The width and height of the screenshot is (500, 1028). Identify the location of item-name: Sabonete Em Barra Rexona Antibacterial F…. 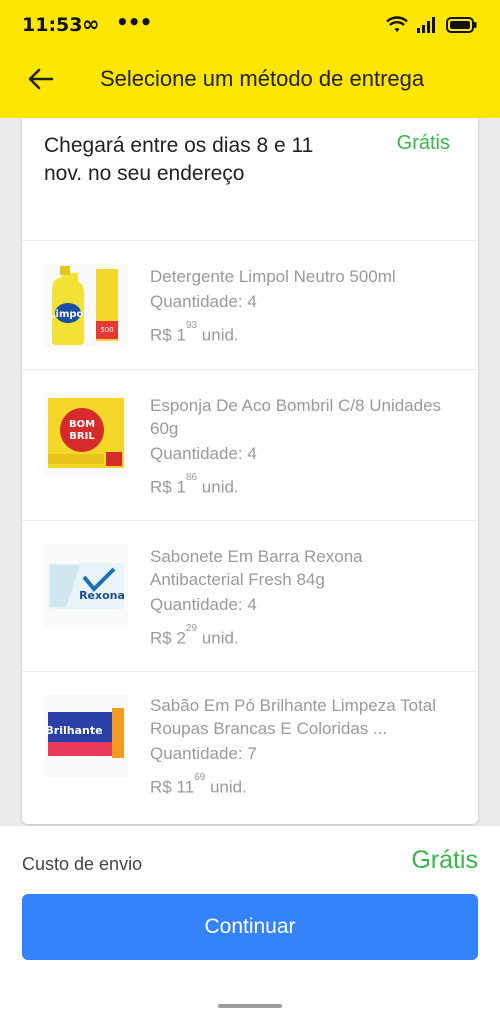
(256, 568).